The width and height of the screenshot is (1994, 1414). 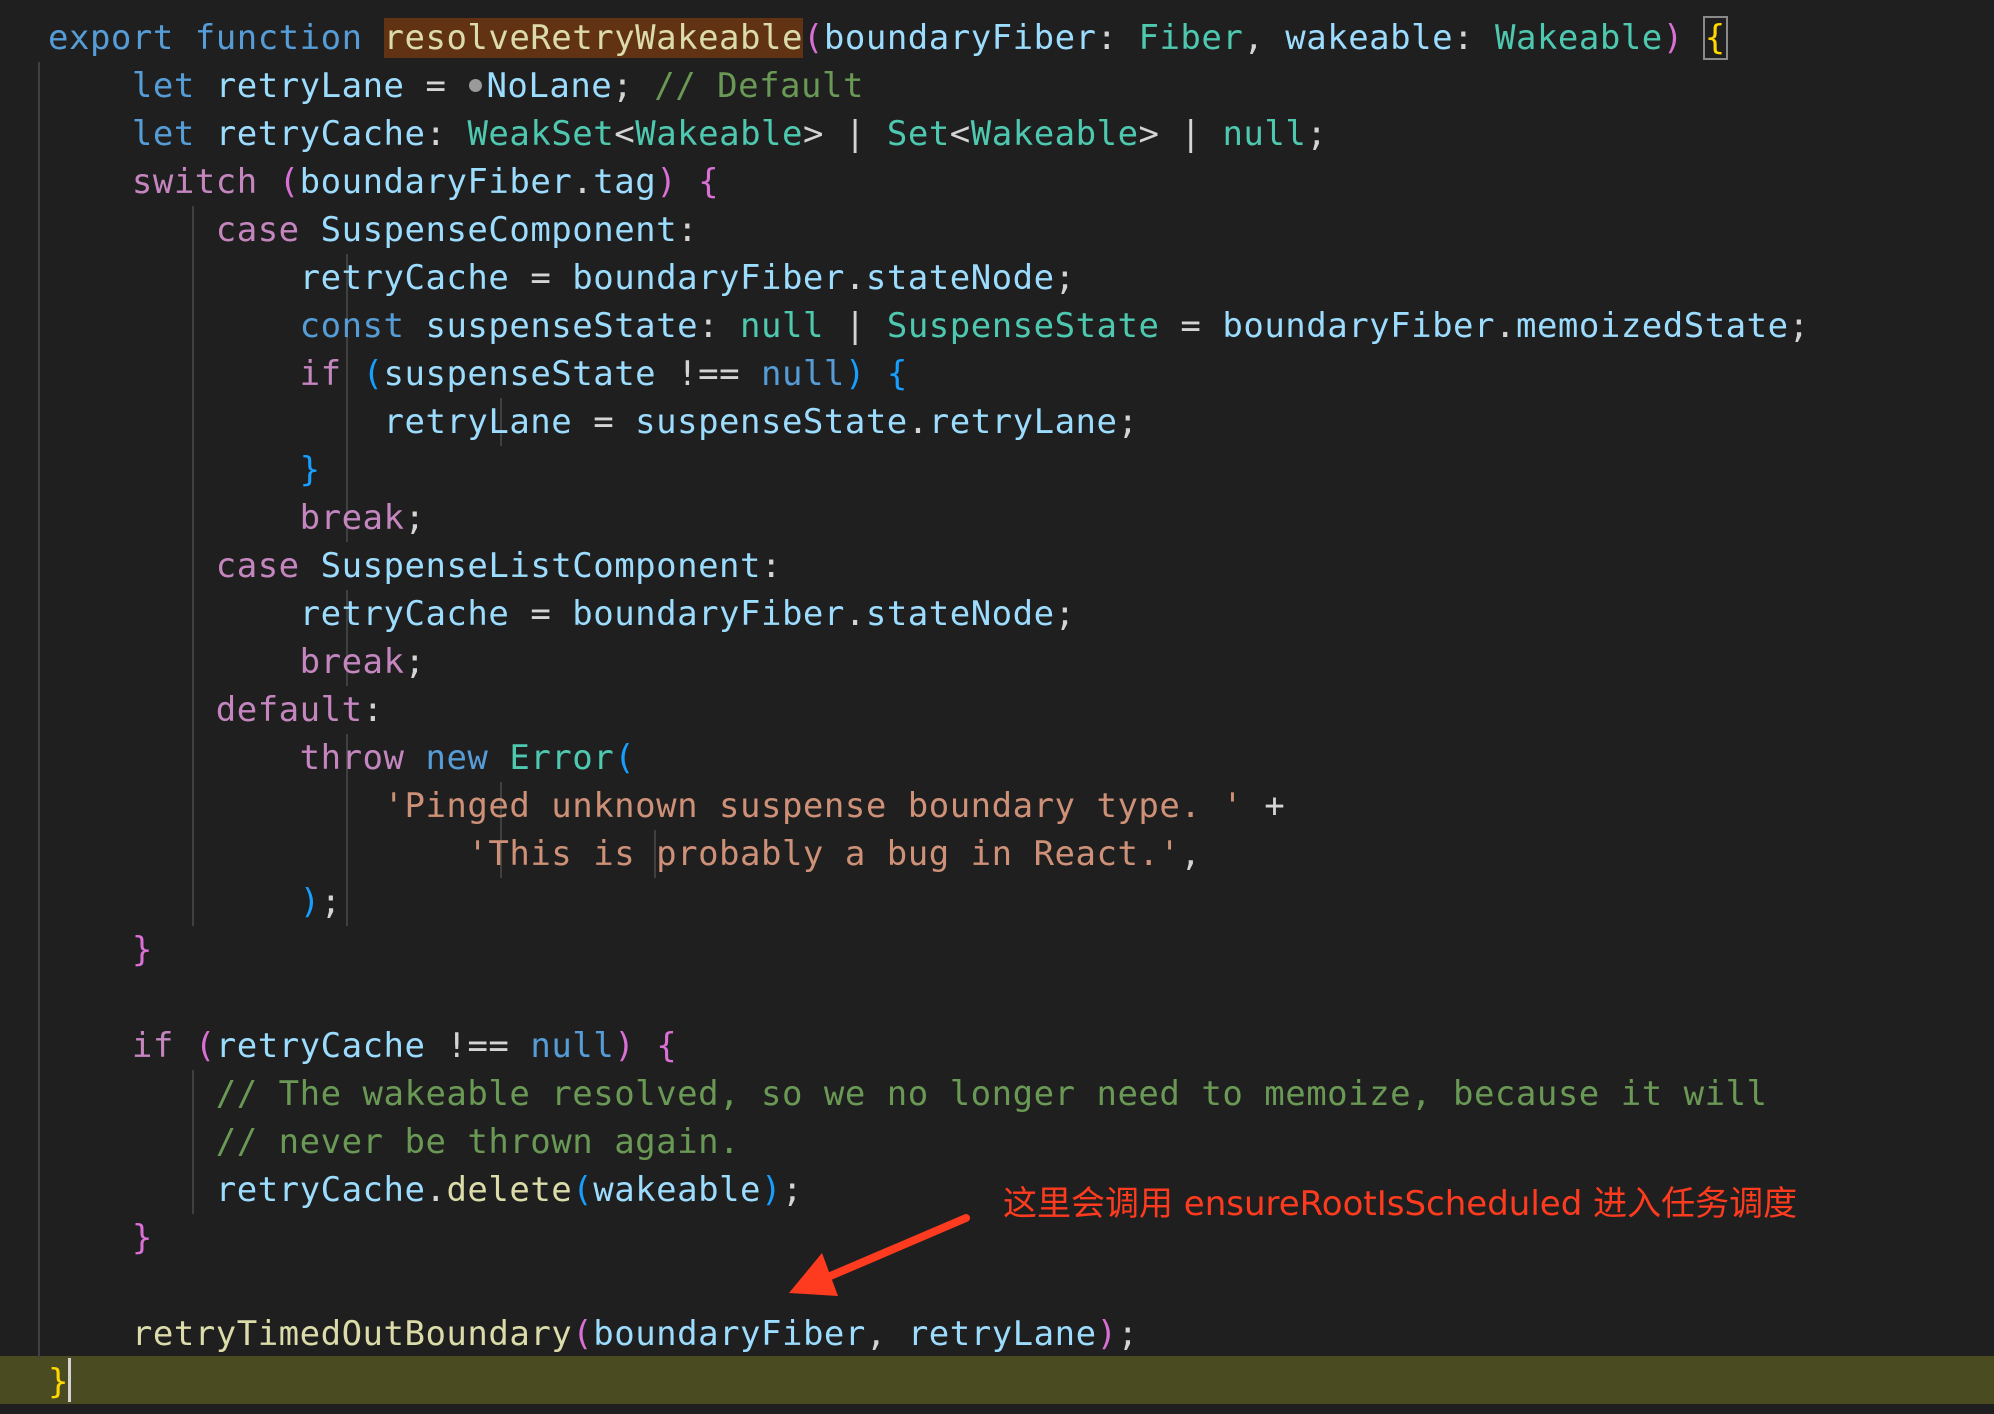 What do you see at coordinates (549, 86) in the screenshot?
I see `code-token: NoLane` at bounding box center [549, 86].